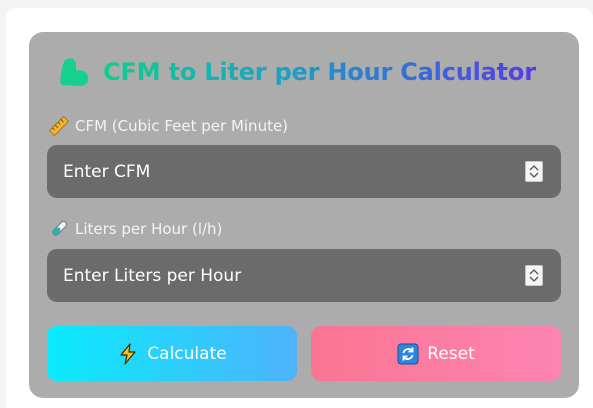 The height and width of the screenshot is (408, 593). I want to click on test-tube-icon, so click(59, 229).